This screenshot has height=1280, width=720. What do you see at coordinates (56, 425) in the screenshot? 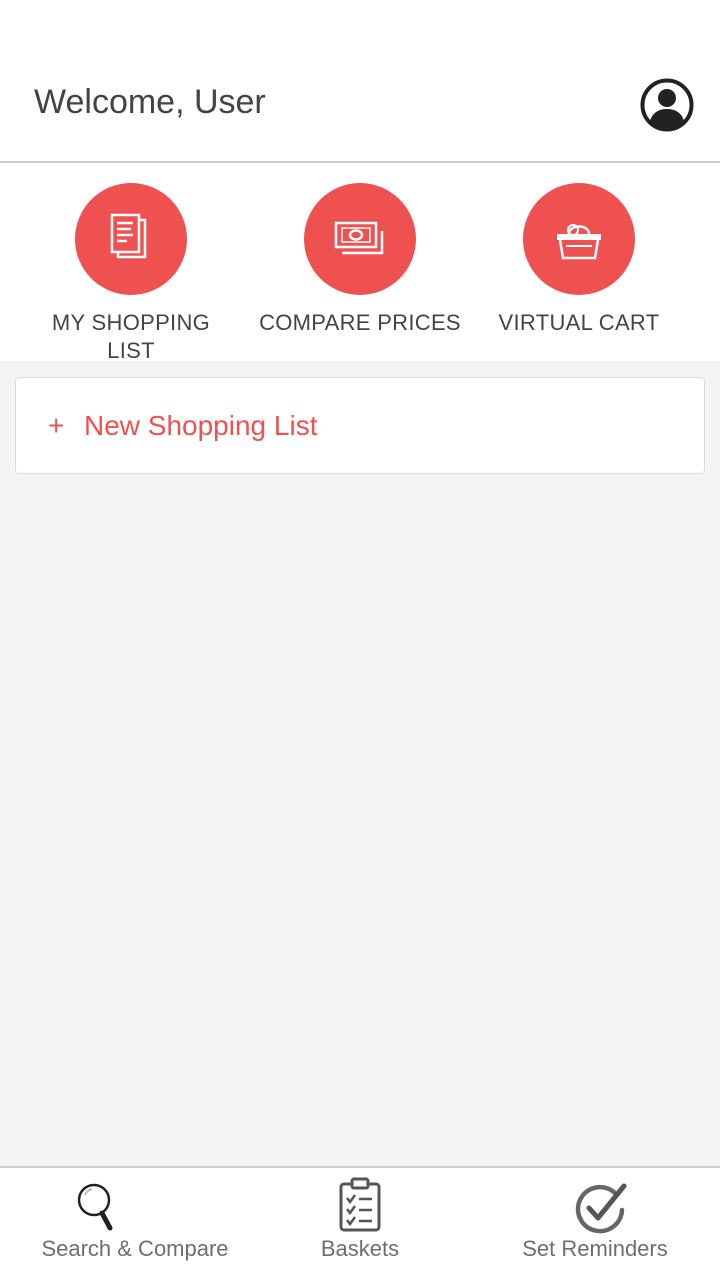
I see `plus-icon: +` at bounding box center [56, 425].